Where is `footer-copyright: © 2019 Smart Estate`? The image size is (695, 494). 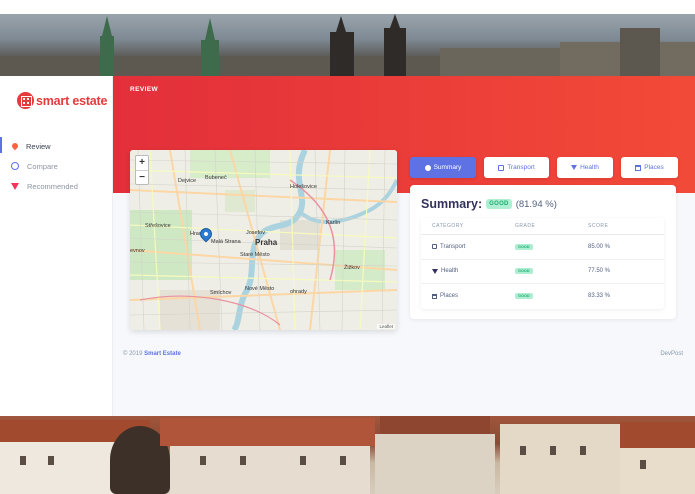
footer-copyright: © 2019 Smart Estate is located at coordinates (152, 354).